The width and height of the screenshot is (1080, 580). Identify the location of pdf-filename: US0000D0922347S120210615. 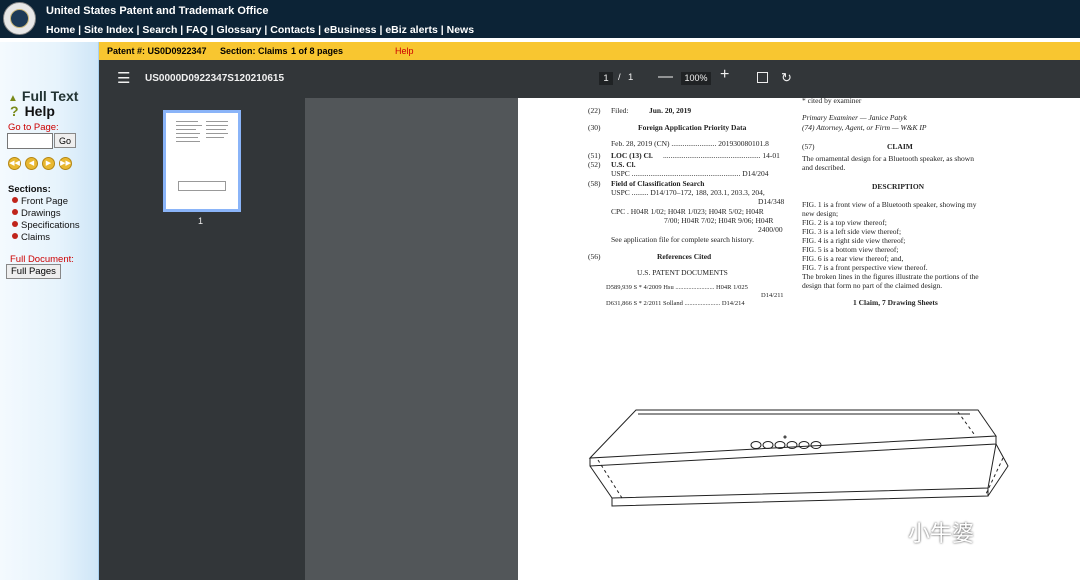
(215, 78).